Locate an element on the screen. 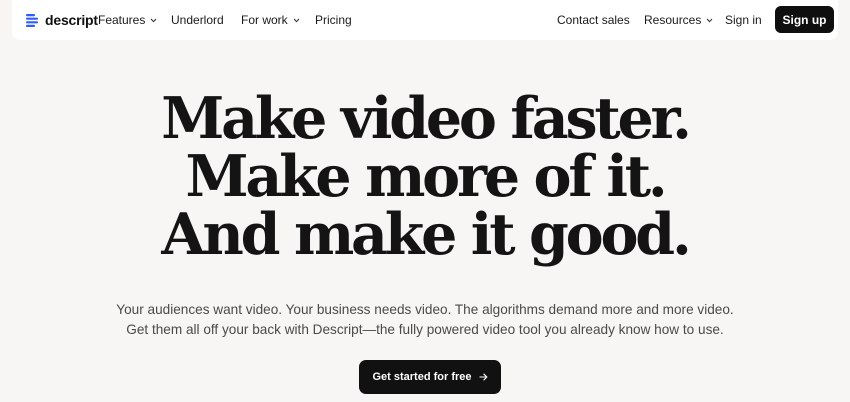 The height and width of the screenshot is (402, 850). nav-features: Features is located at coordinates (127, 20).